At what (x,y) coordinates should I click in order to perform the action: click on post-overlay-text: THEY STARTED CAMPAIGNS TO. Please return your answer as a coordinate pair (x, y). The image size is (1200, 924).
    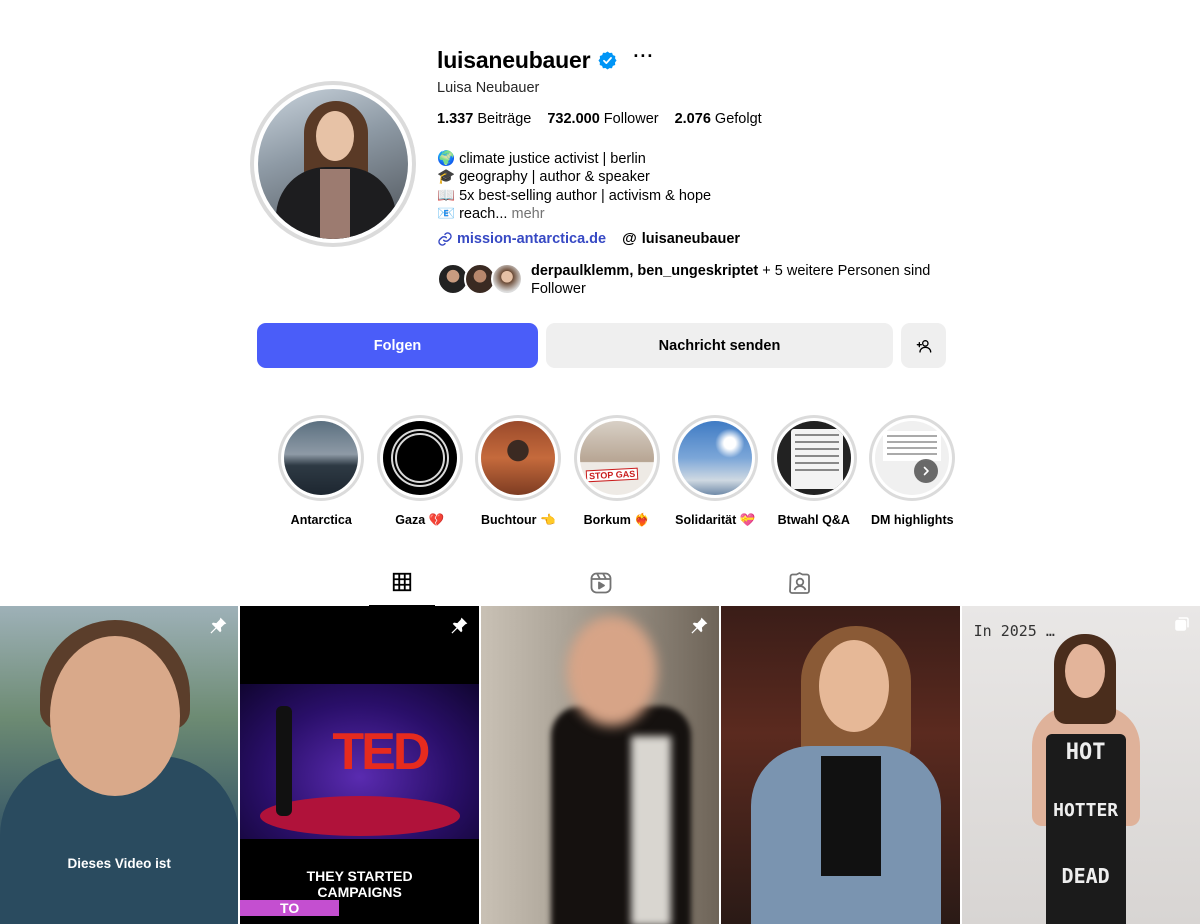
    Looking at the image, I should click on (359, 892).